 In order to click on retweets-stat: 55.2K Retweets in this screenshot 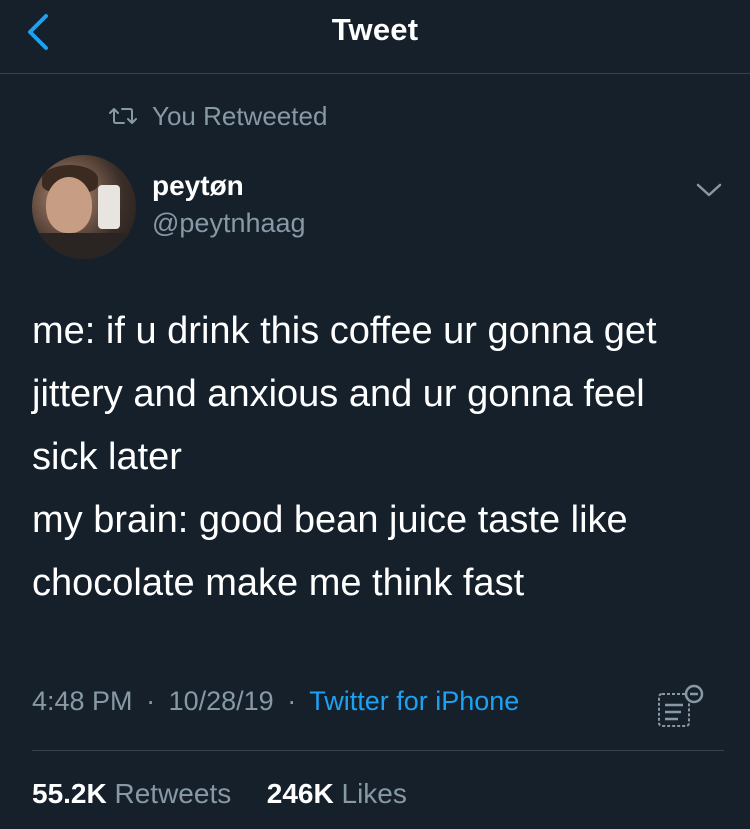, I will do `click(135, 793)`.